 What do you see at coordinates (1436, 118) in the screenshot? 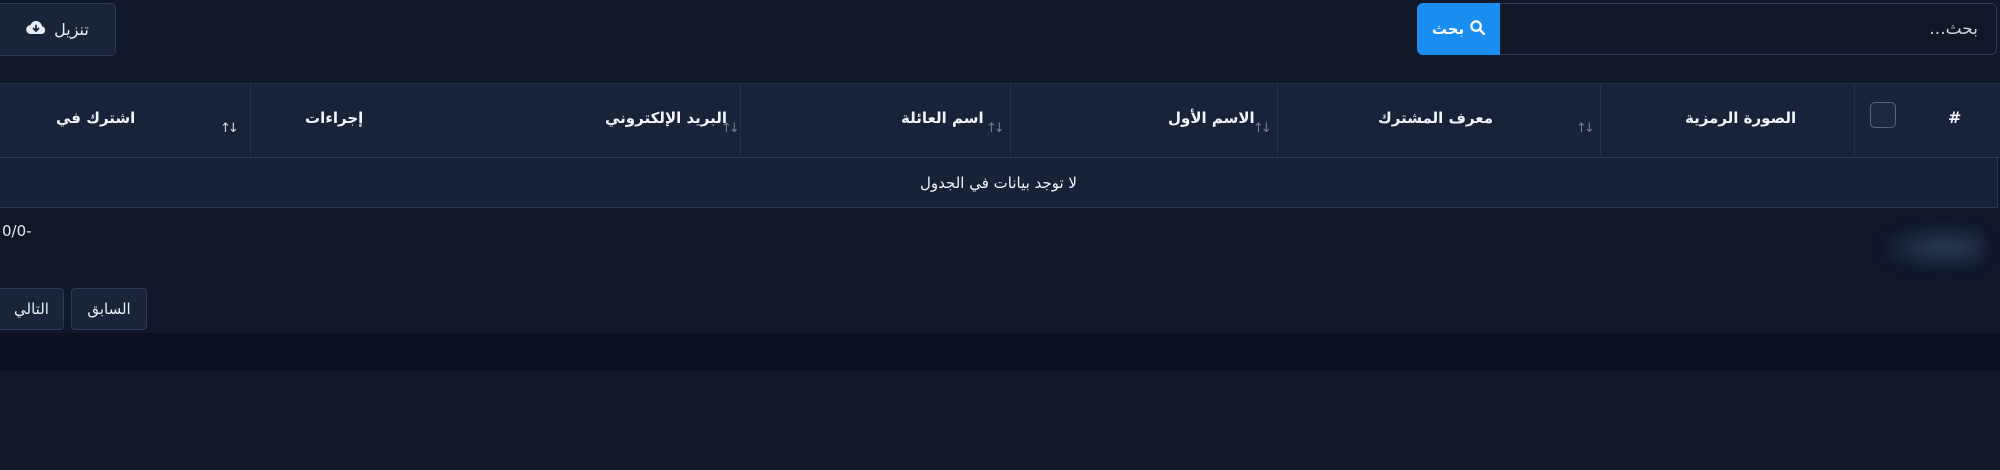
I see `column-label-subscriber-id: معرف المشترك` at bounding box center [1436, 118].